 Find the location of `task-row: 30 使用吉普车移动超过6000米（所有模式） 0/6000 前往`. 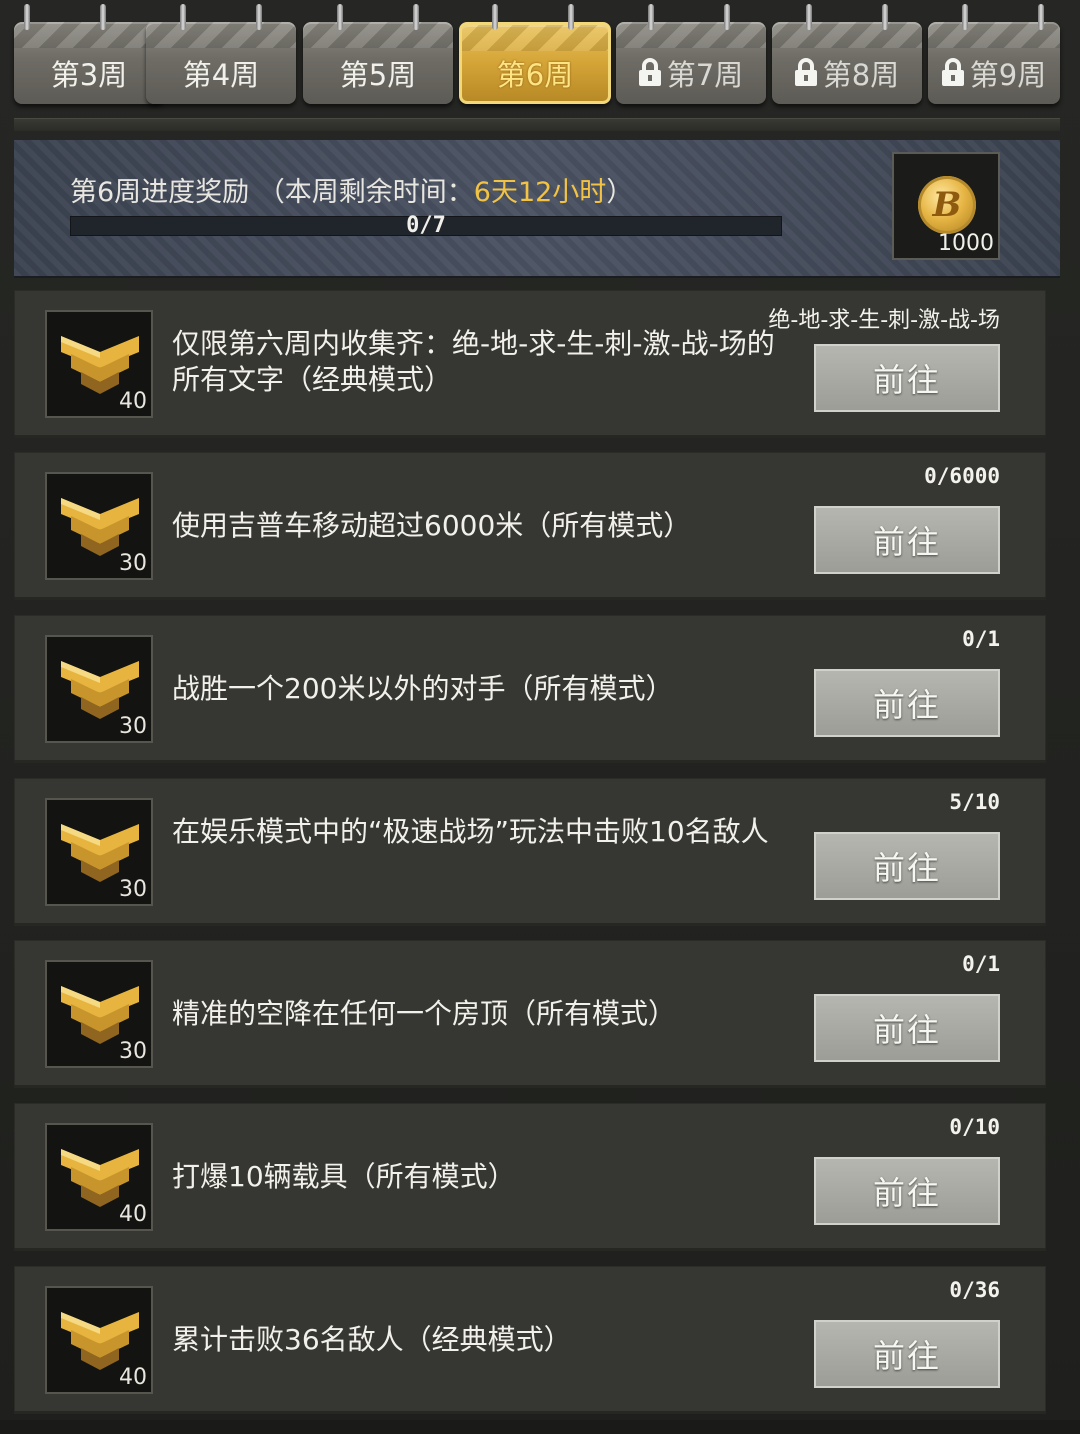

task-row: 30 使用吉普车移动超过6000米（所有模式） 0/6000 前往 is located at coordinates (530, 526).